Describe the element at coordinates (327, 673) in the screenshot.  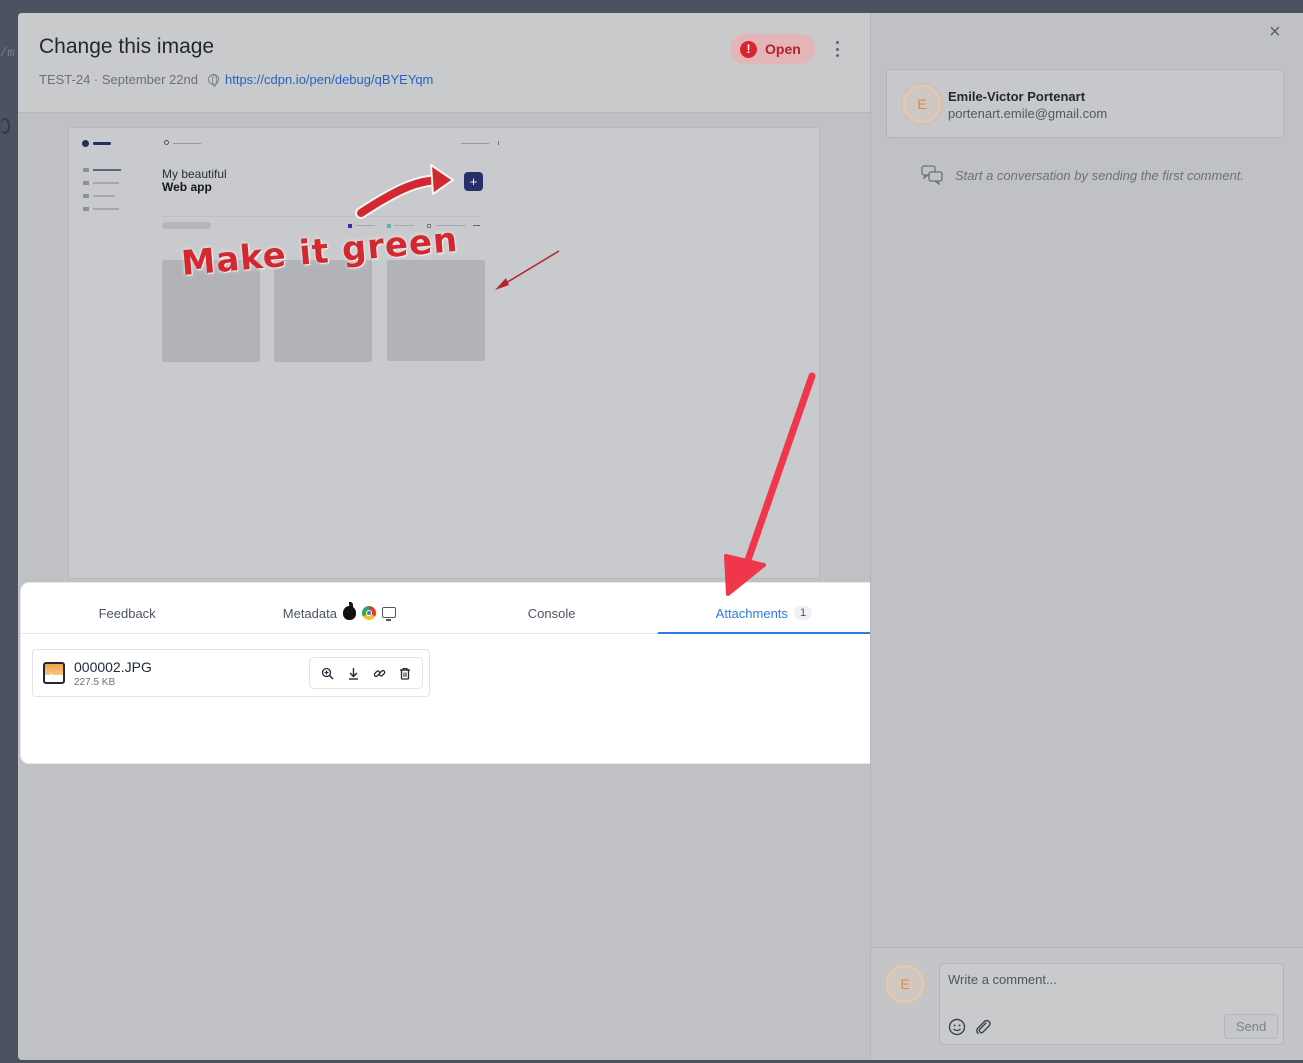
I see `zoom-in-icon` at that location.